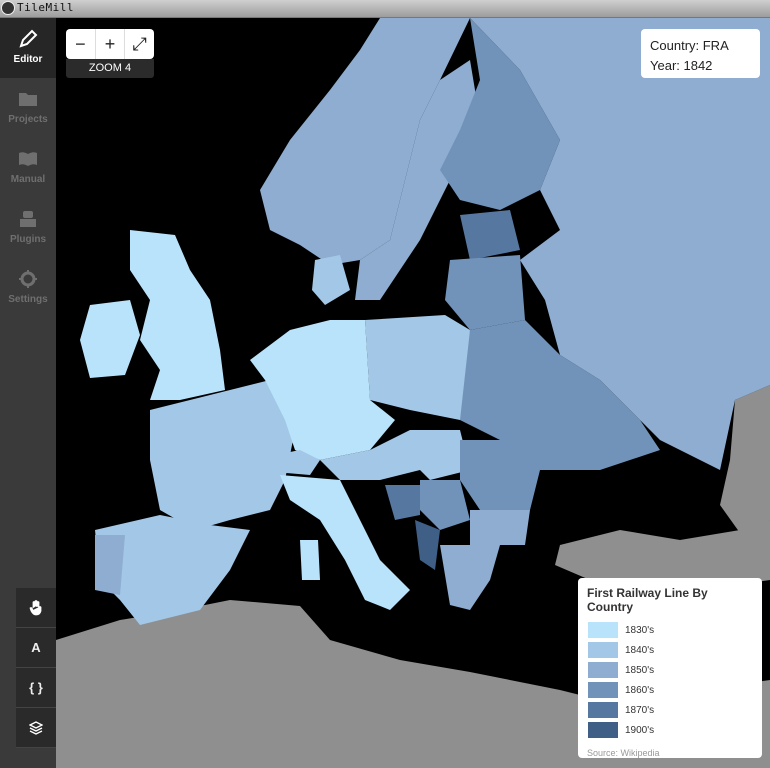 Image resolution: width=770 pixels, height=768 pixels. I want to click on plugin-icon, so click(28, 219).